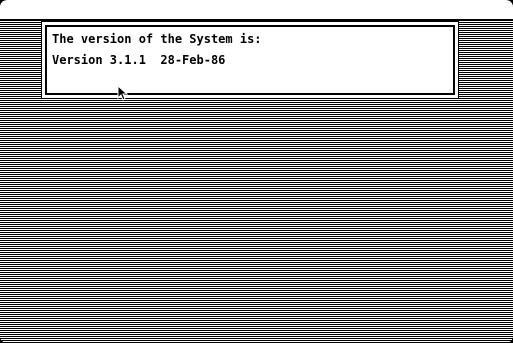  I want to click on dialog-heading: The version of the System is:, so click(157, 39).